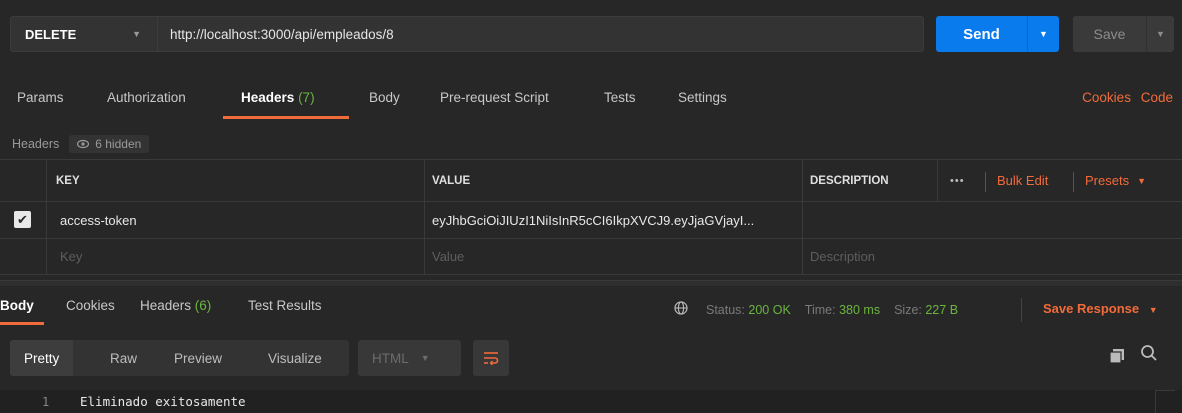 The width and height of the screenshot is (1182, 413). What do you see at coordinates (1109, 34) in the screenshot?
I see `save-button: Save` at bounding box center [1109, 34].